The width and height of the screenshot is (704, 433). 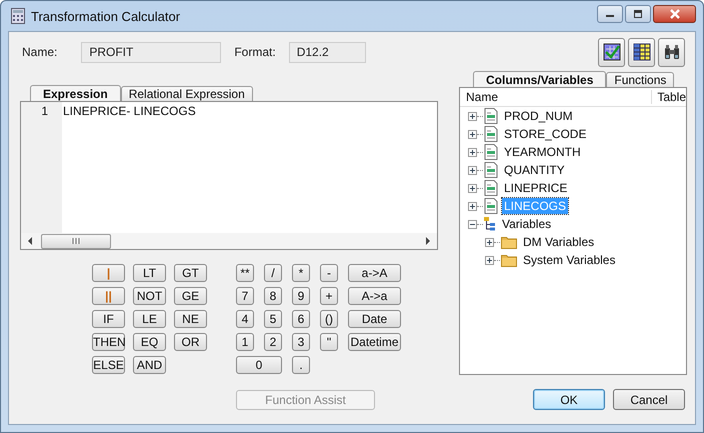 I want to click on validate-button, so click(x=611, y=52).